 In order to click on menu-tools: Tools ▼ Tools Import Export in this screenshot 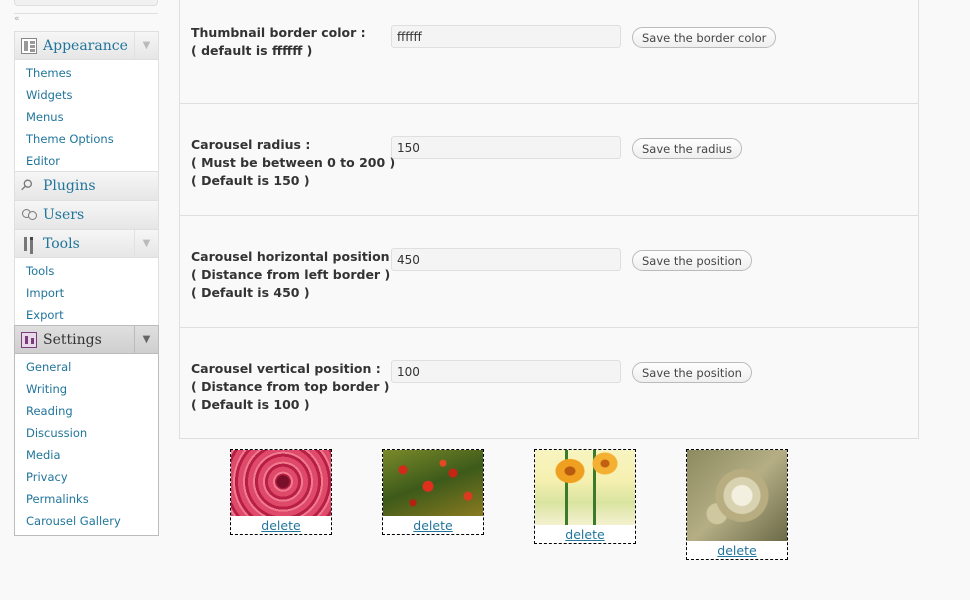, I will do `click(86, 279)`.